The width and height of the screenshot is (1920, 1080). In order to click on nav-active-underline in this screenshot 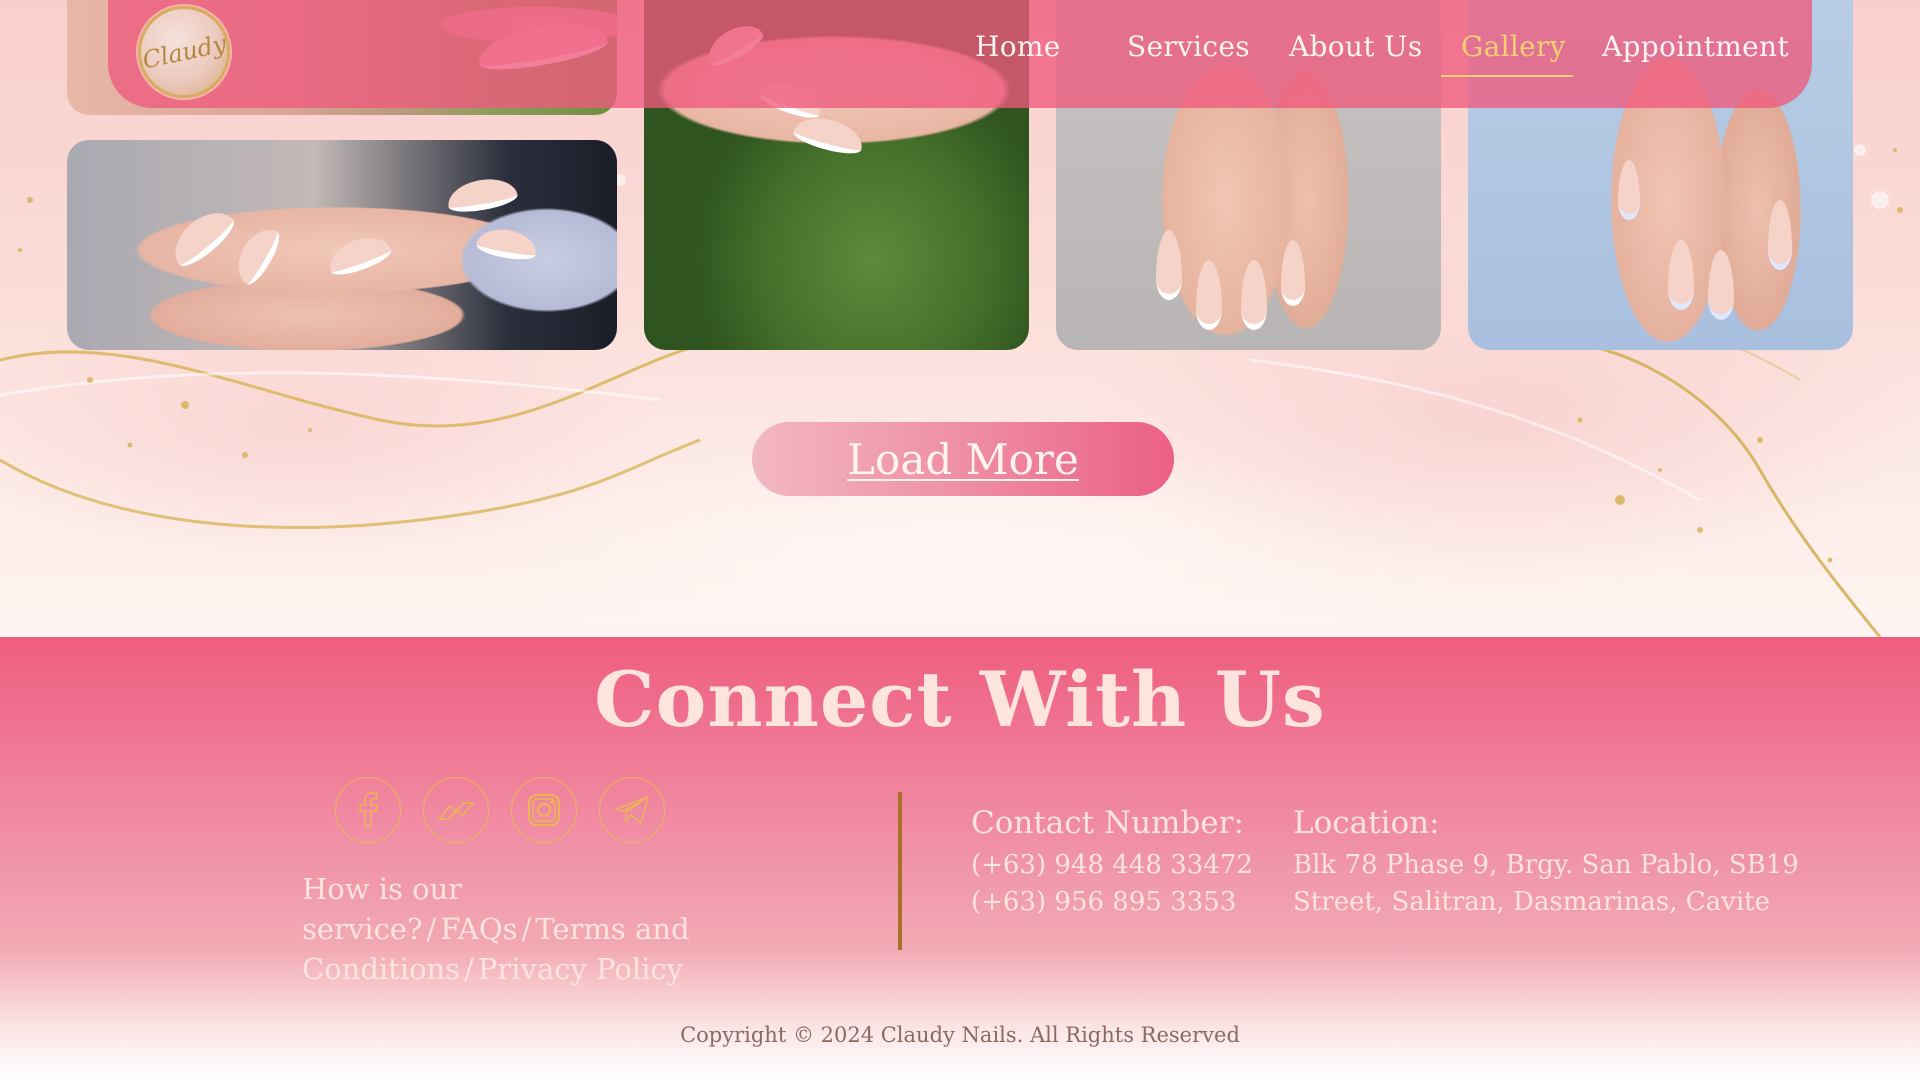, I will do `click(1507, 76)`.